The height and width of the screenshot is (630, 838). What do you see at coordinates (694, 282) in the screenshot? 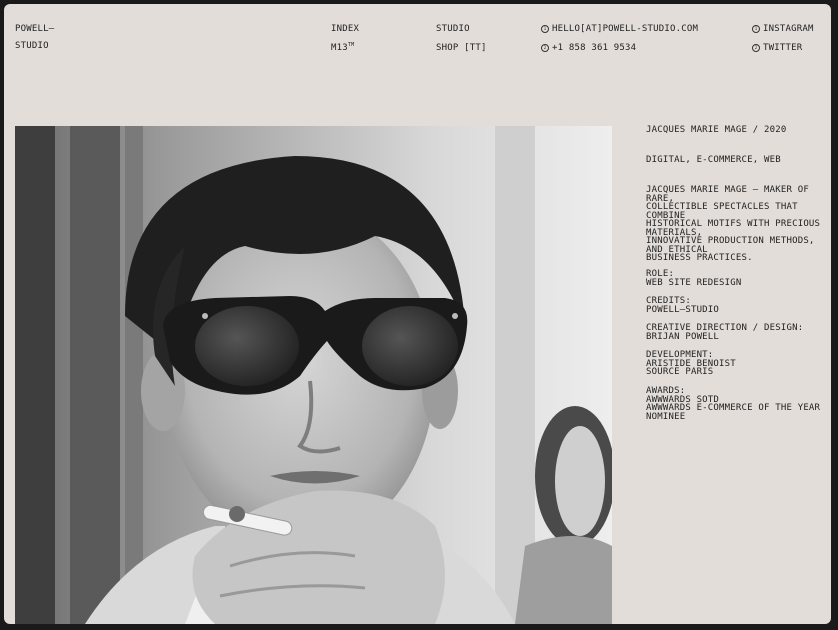
I see `role-value: WEB SITE REDESIGN` at bounding box center [694, 282].